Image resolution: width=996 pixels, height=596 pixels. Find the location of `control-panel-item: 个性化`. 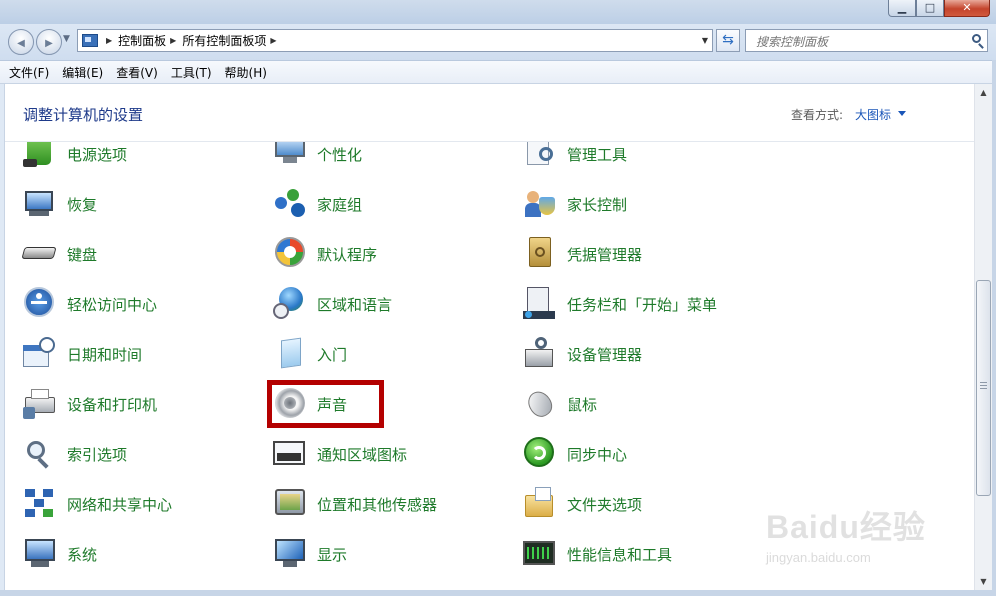

control-panel-item: 个性化 is located at coordinates (317, 159).